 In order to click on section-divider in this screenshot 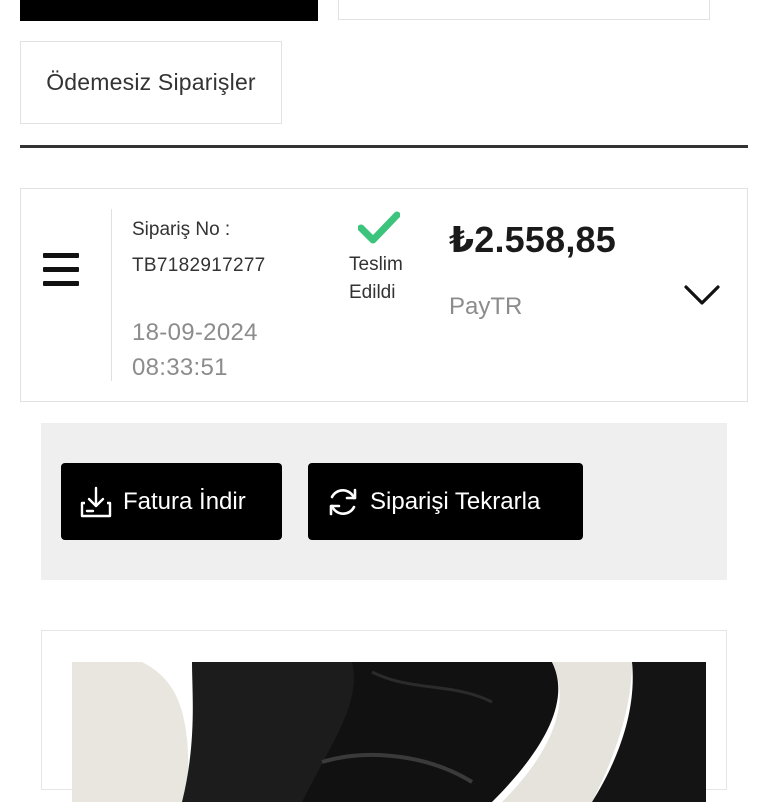, I will do `click(384, 146)`.